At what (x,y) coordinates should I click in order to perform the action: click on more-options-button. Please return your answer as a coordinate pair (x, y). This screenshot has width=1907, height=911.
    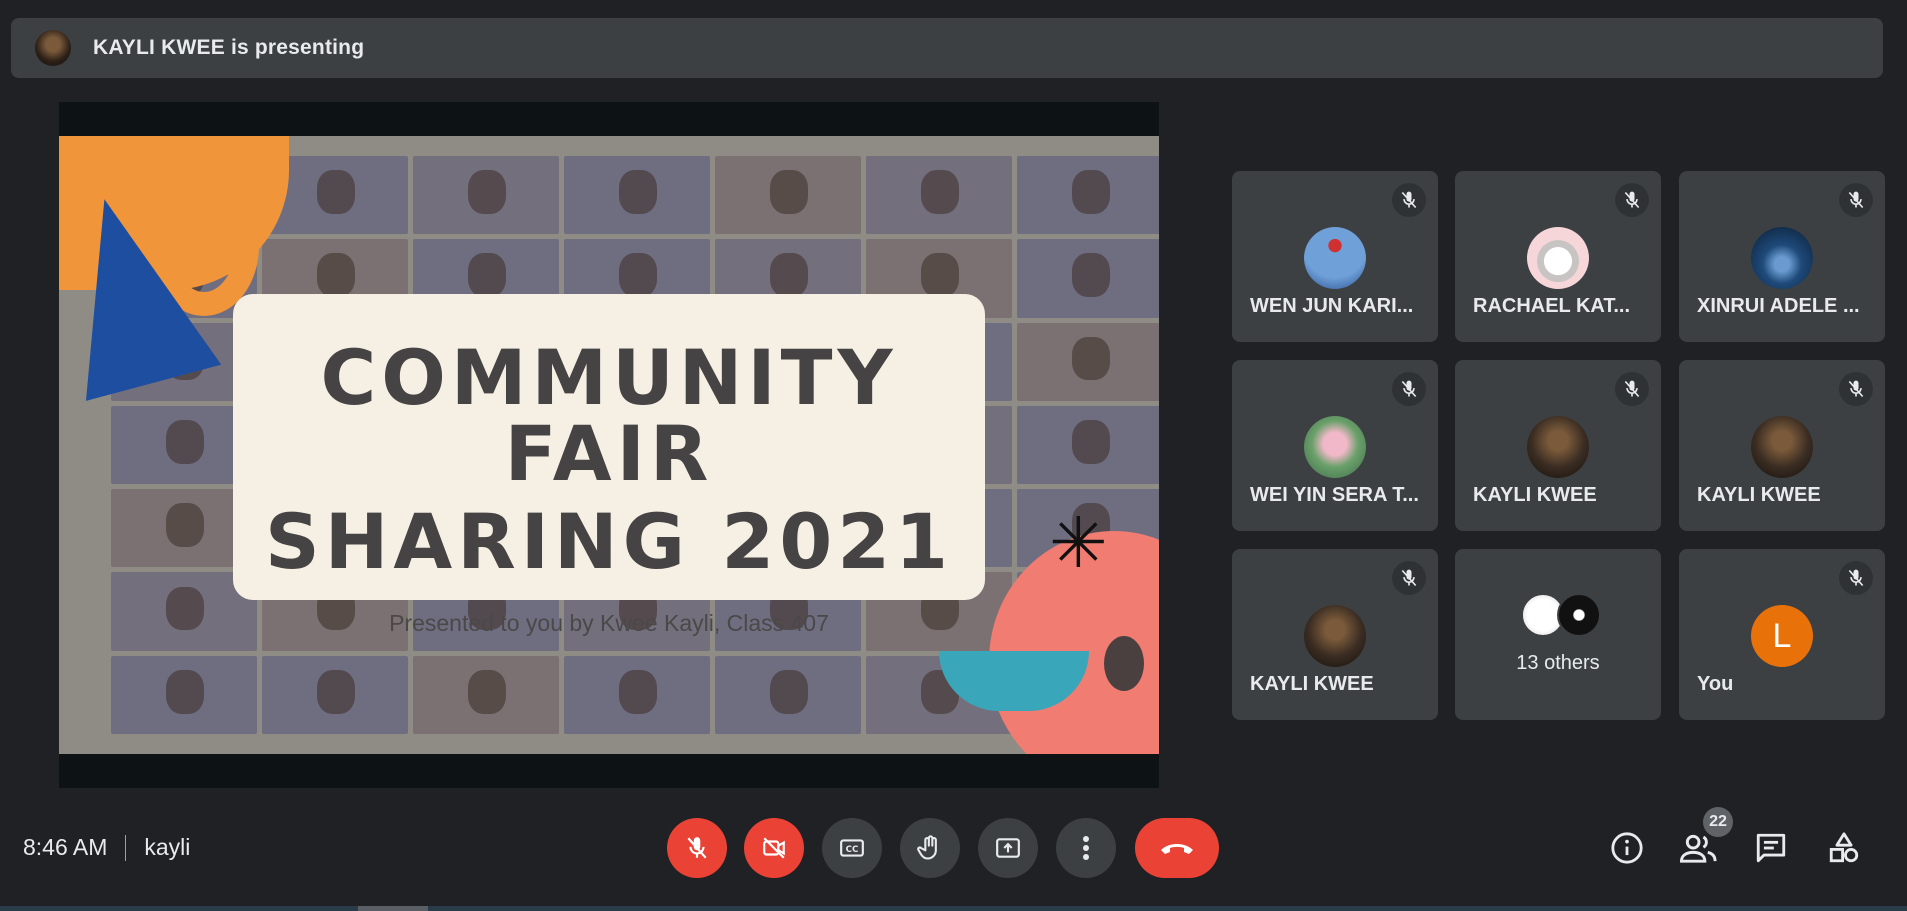
    Looking at the image, I should click on (1086, 848).